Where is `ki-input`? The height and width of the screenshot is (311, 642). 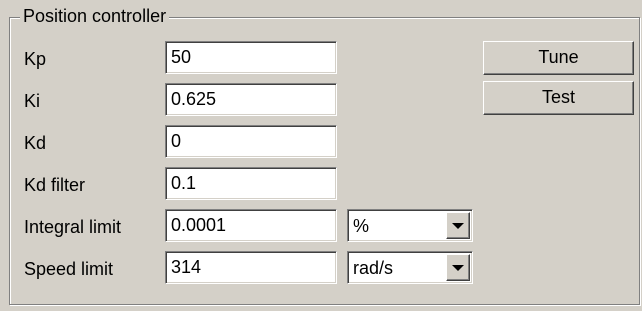
ki-input is located at coordinates (249, 99).